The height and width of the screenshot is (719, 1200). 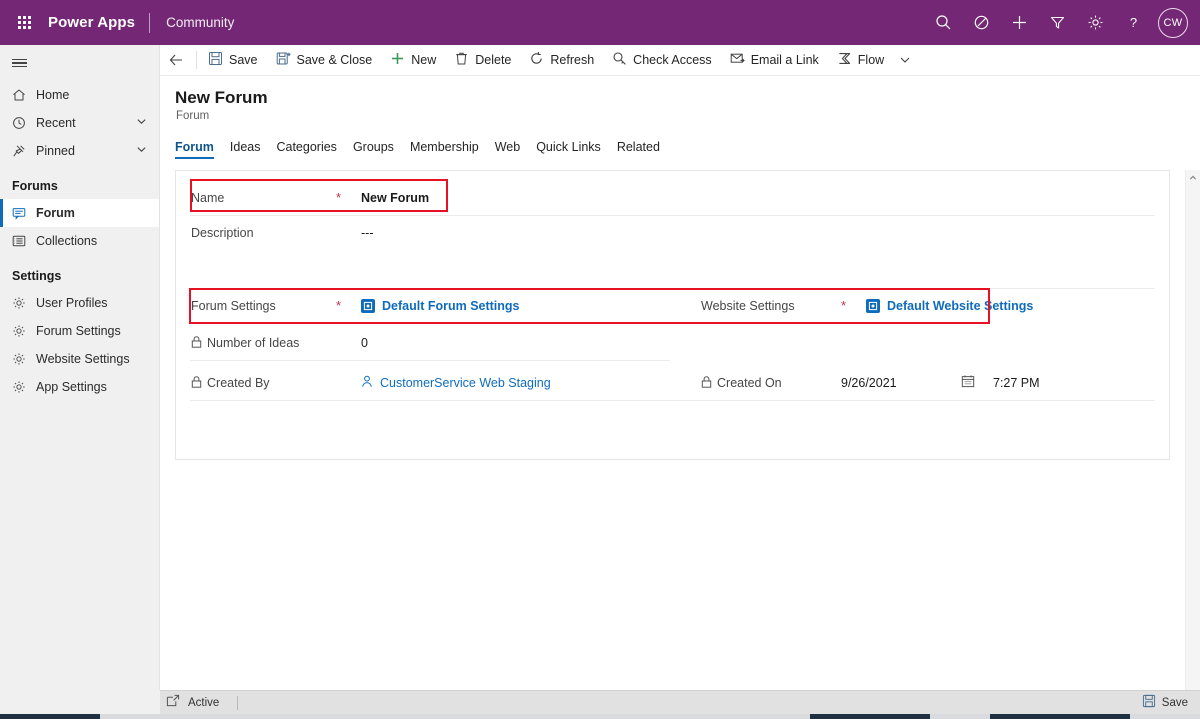 I want to click on website-settings-lookup-link: Default Website Settings, so click(x=949, y=306).